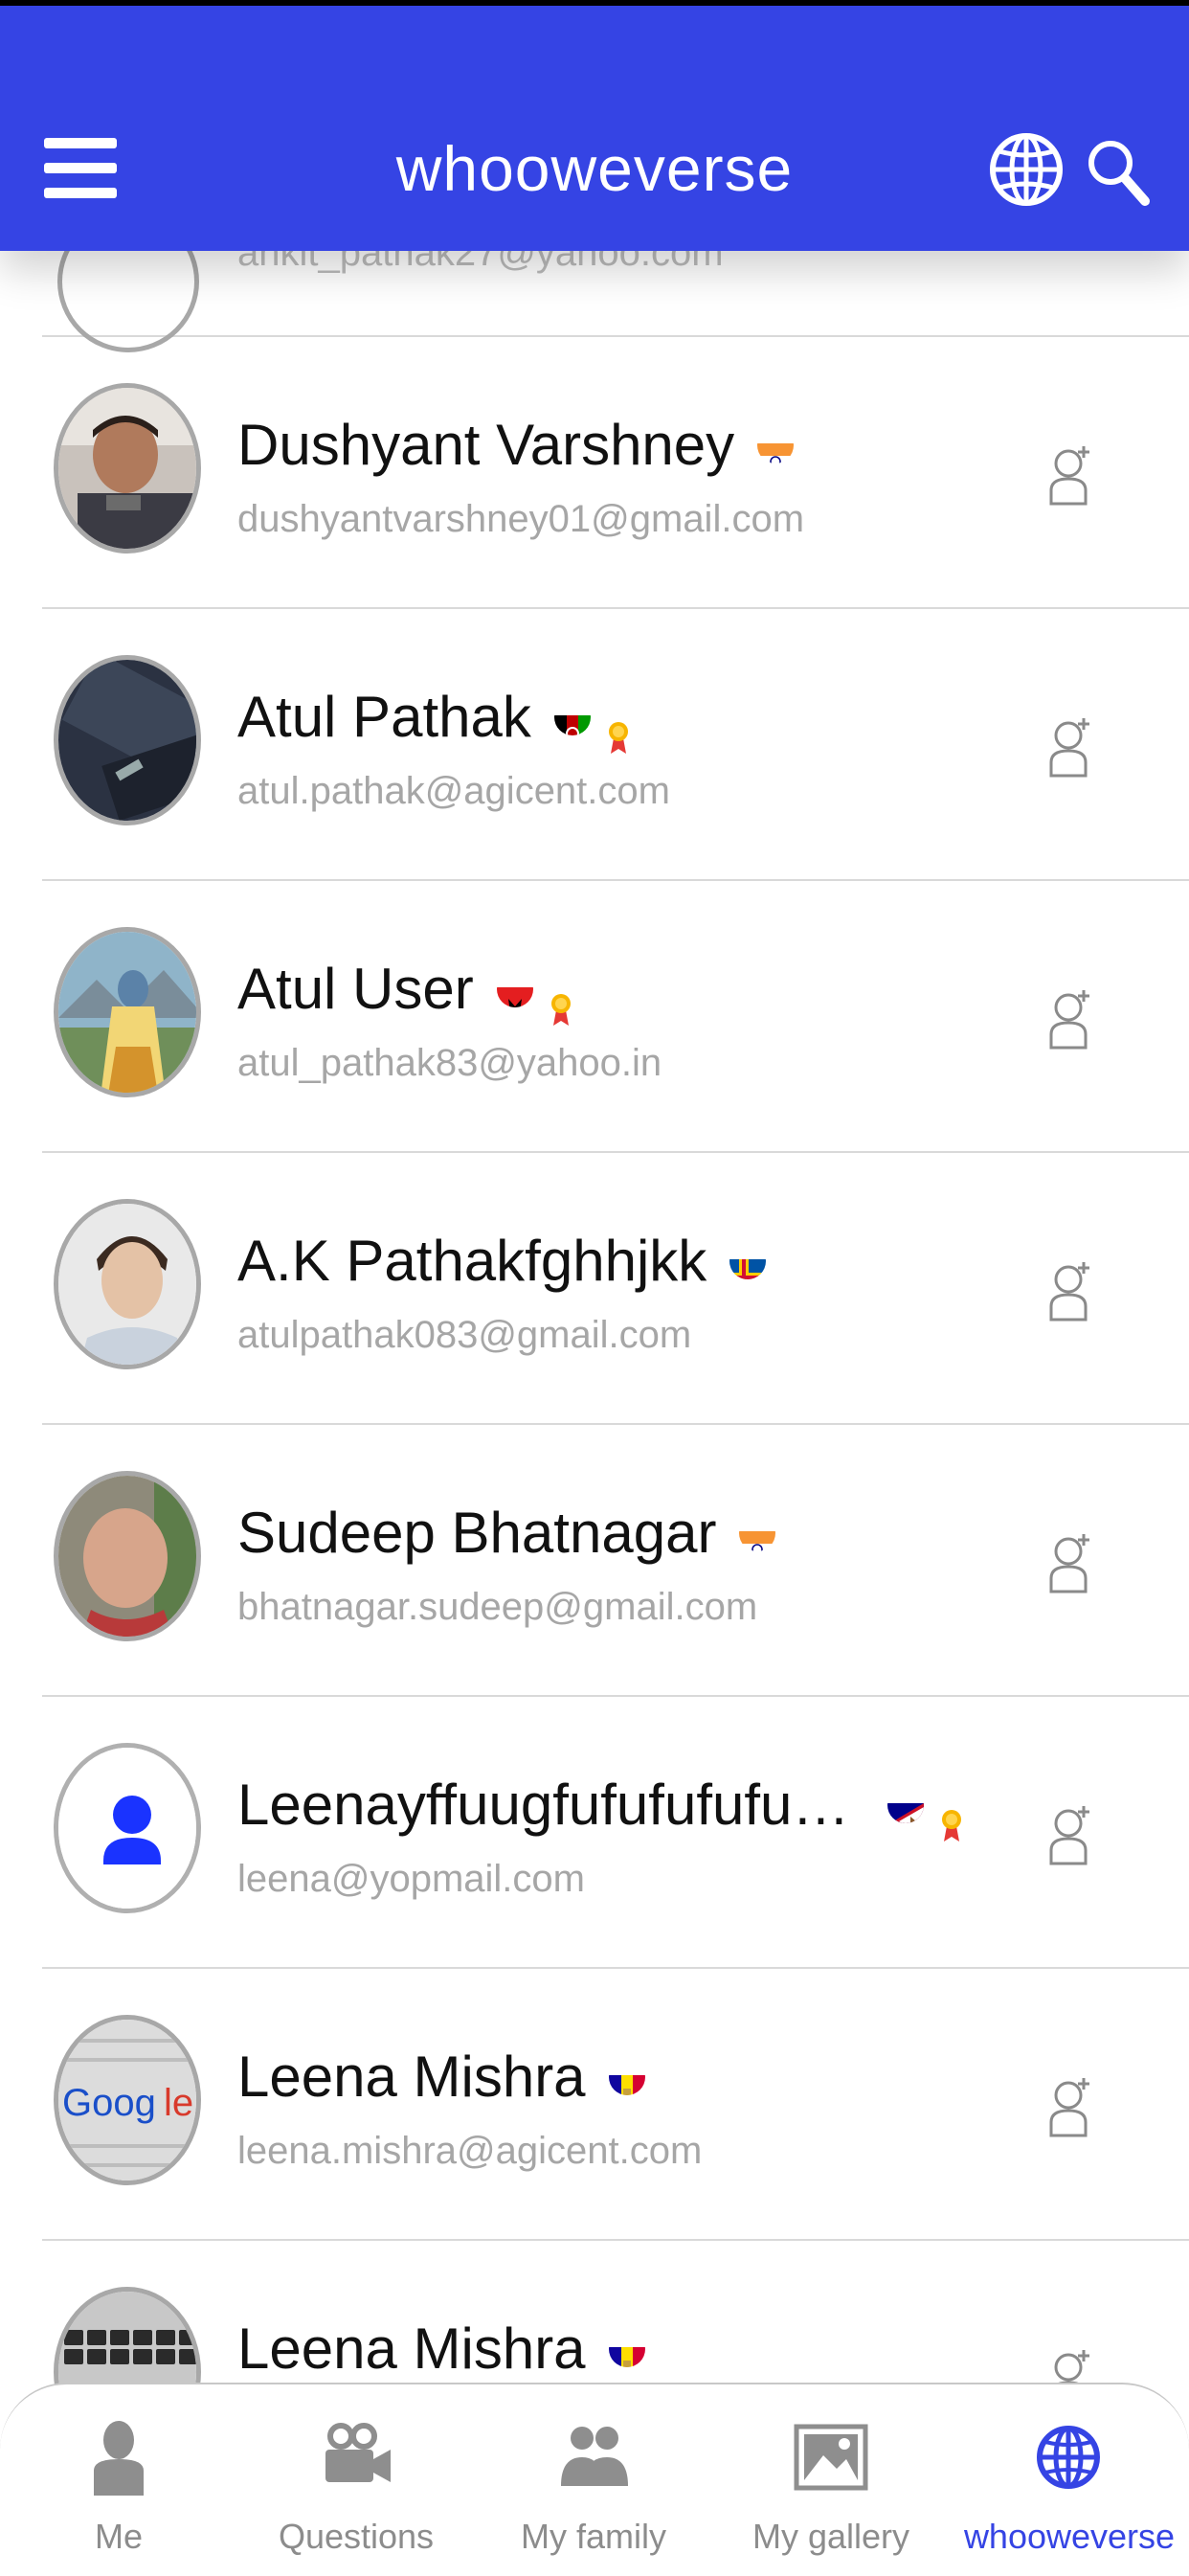 This screenshot has width=1189, height=2576. I want to click on tab-my-family: My family, so click(593, 2480).